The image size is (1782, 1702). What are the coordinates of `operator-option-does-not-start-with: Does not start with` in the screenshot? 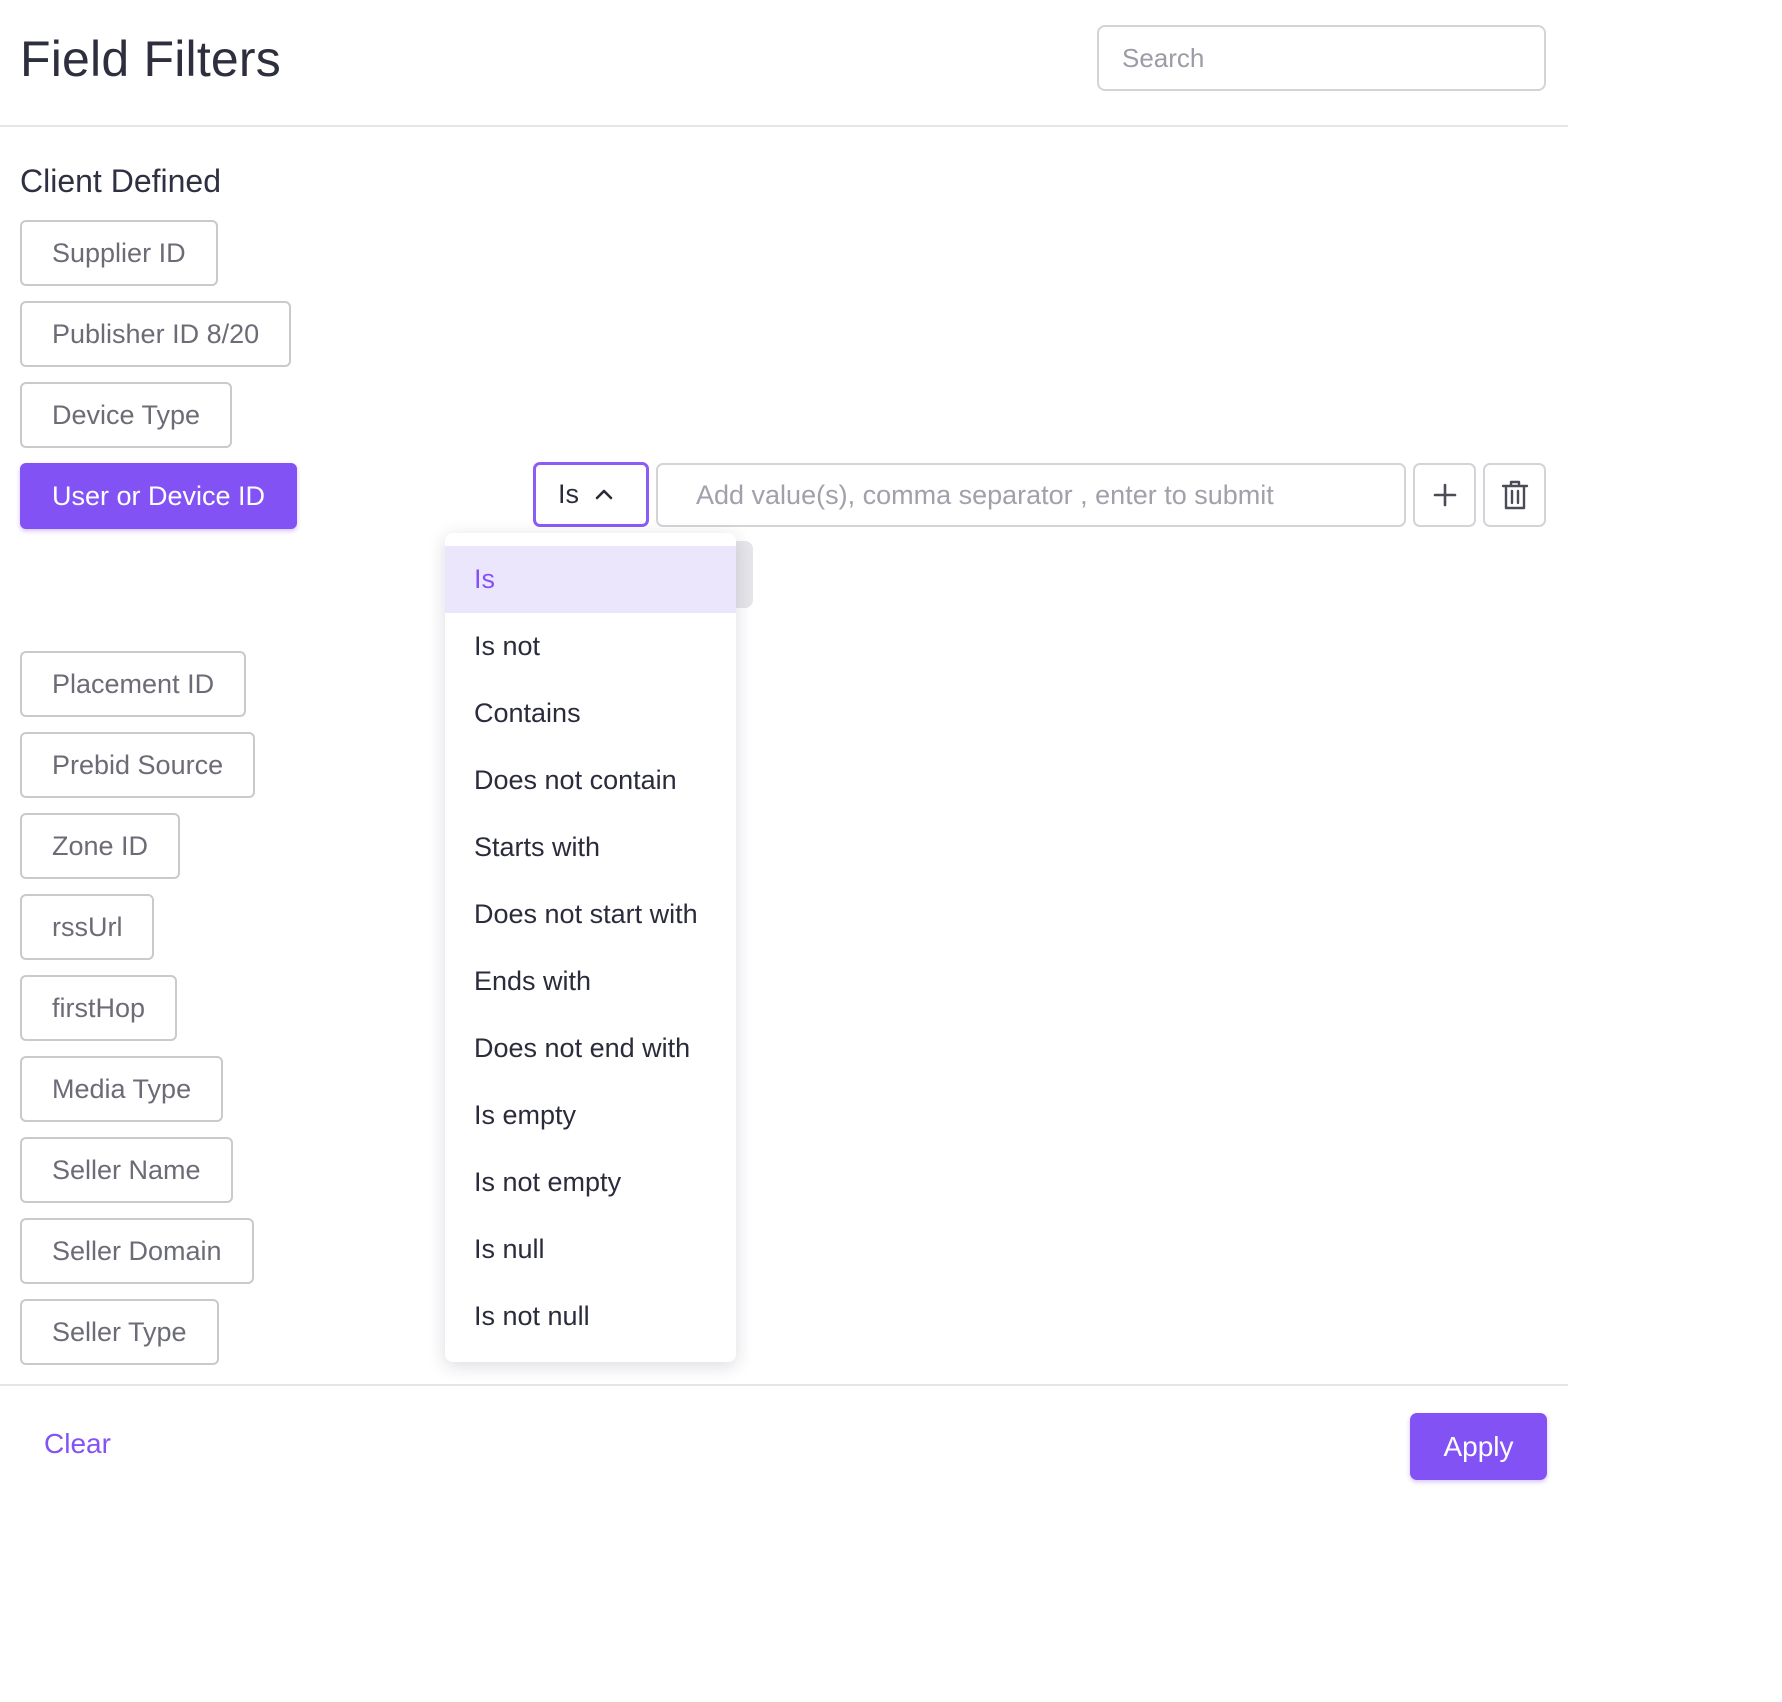 It's located at (590, 914).